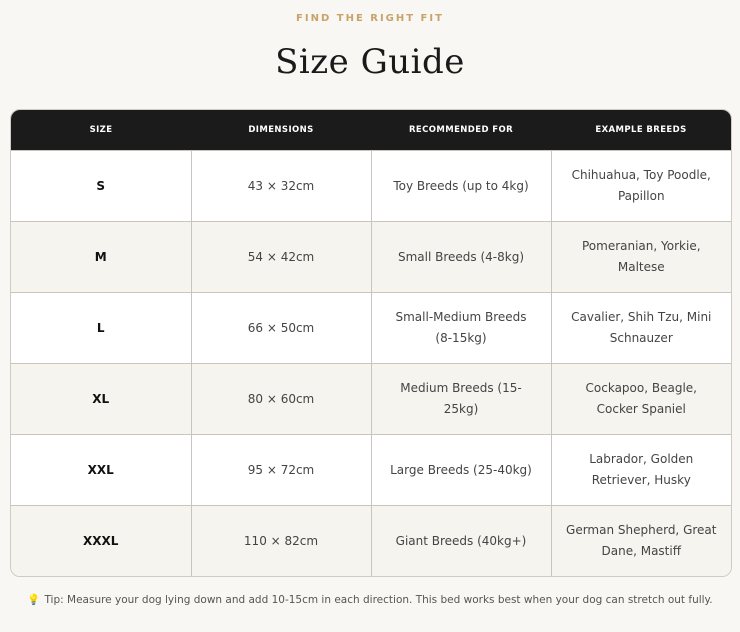  What do you see at coordinates (34, 600) in the screenshot?
I see `lightbulb-icon: 💡` at bounding box center [34, 600].